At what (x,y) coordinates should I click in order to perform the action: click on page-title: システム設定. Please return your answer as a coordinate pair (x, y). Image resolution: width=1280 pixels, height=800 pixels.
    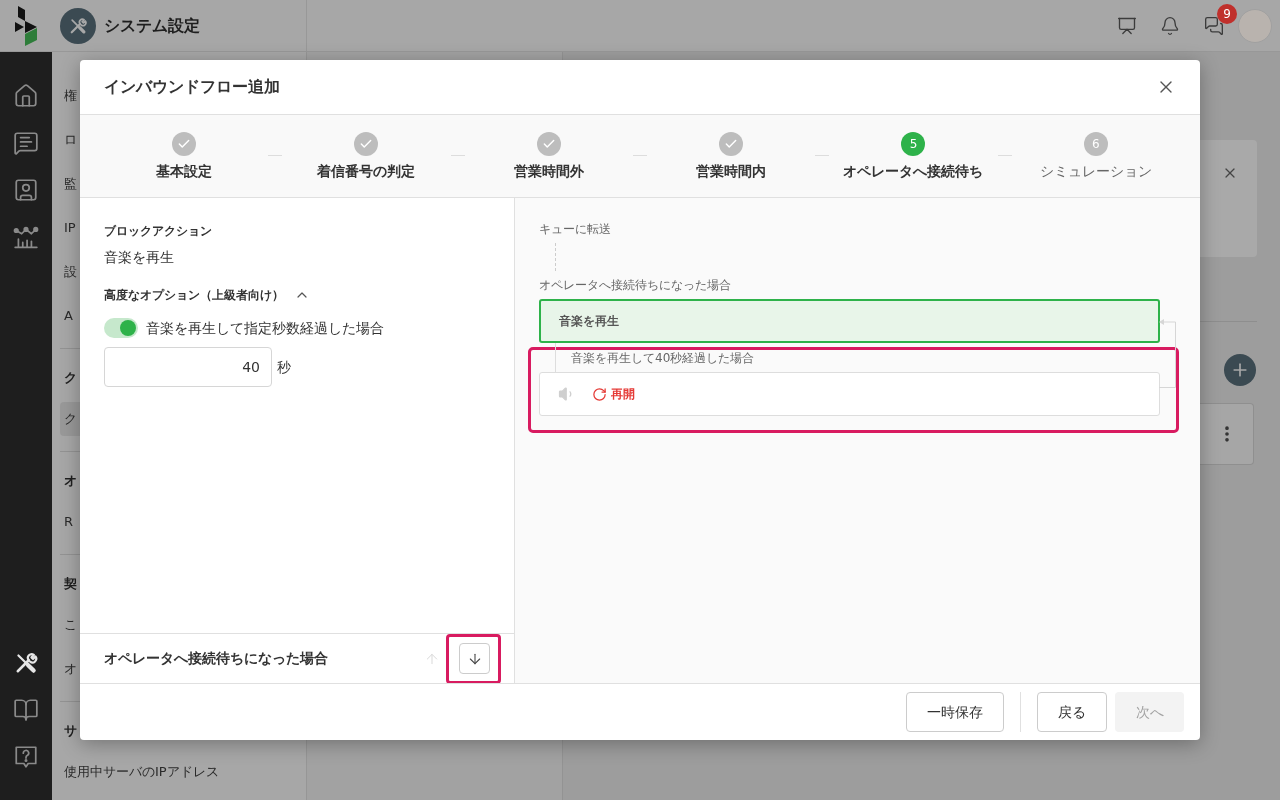
    Looking at the image, I should click on (152, 25).